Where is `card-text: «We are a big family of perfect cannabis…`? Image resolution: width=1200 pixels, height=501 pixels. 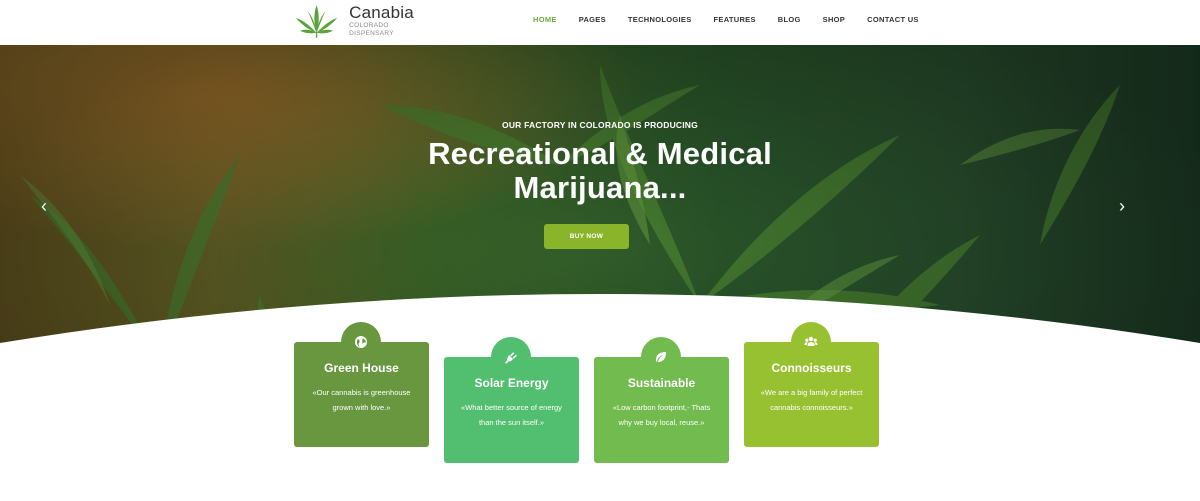
card-text: «We are a big family of perfect cannabis… is located at coordinates (811, 400).